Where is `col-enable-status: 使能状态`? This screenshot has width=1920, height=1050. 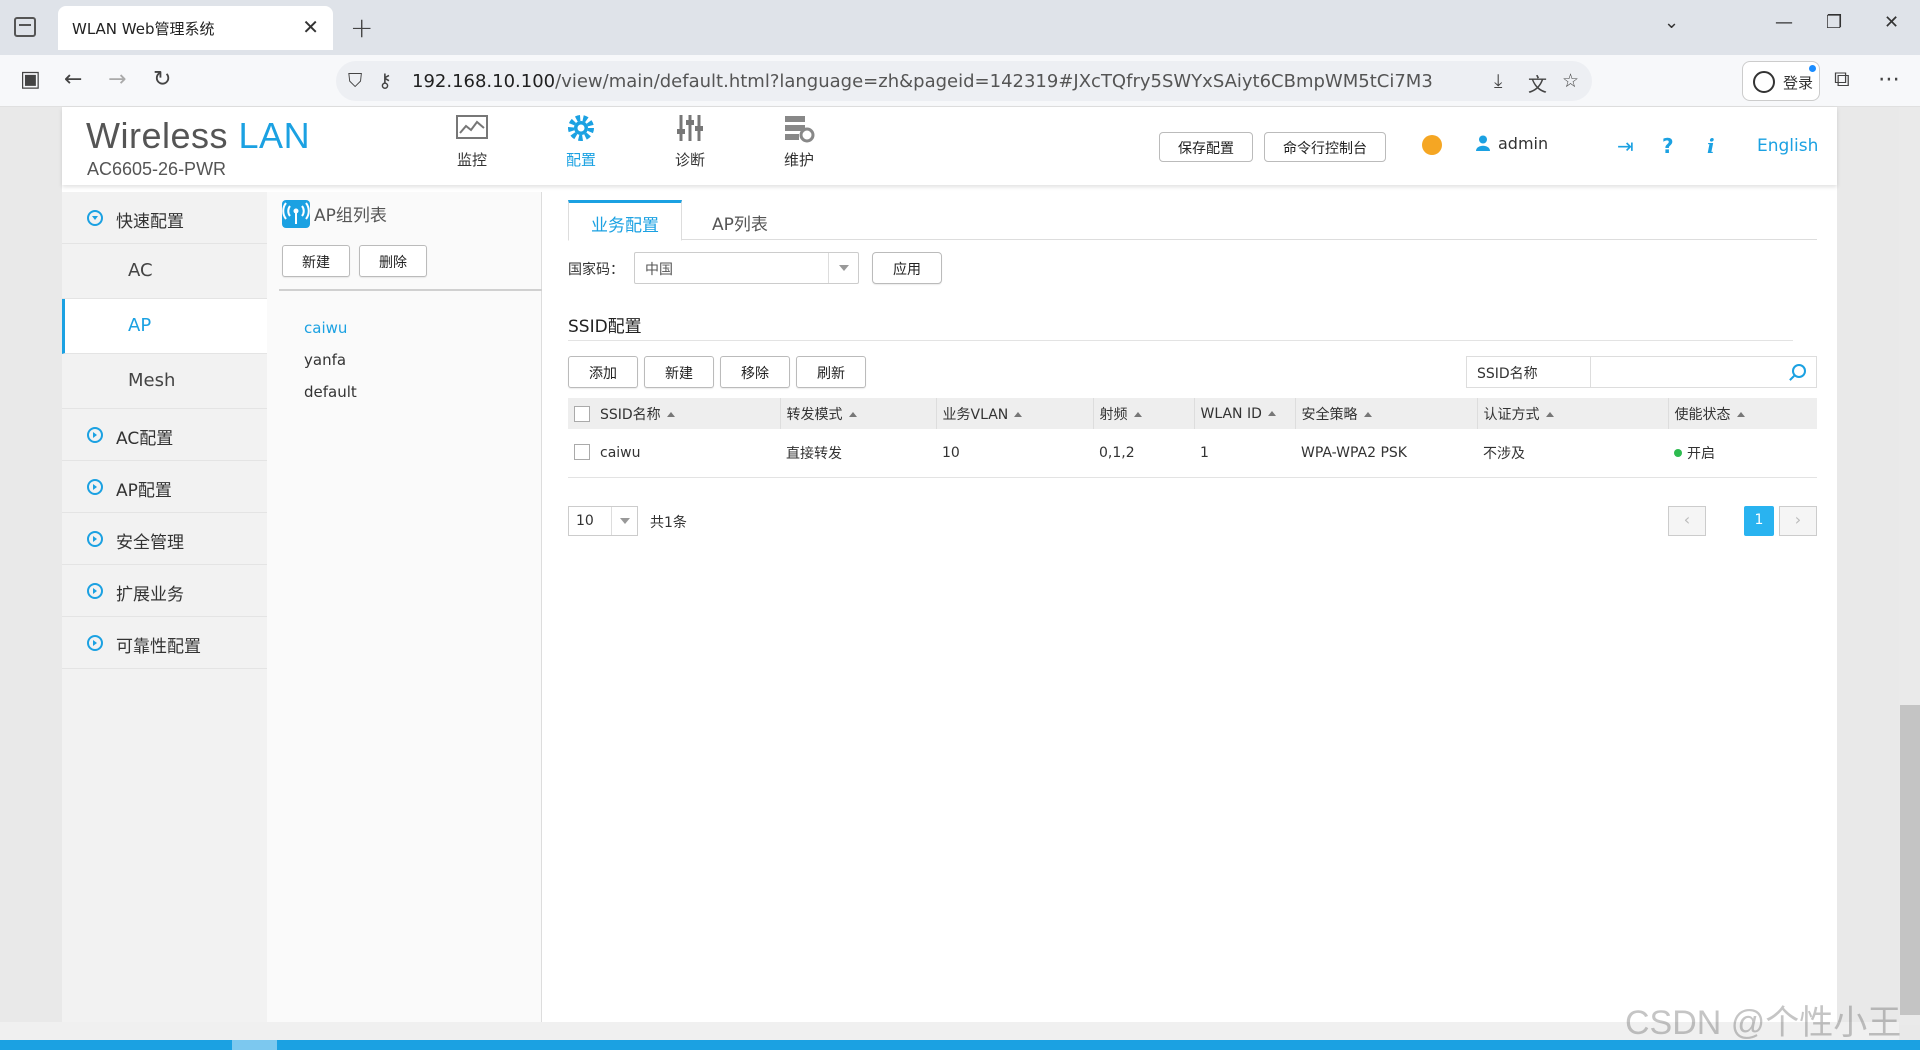
col-enable-status: 使能状态 is located at coordinates (1742, 413).